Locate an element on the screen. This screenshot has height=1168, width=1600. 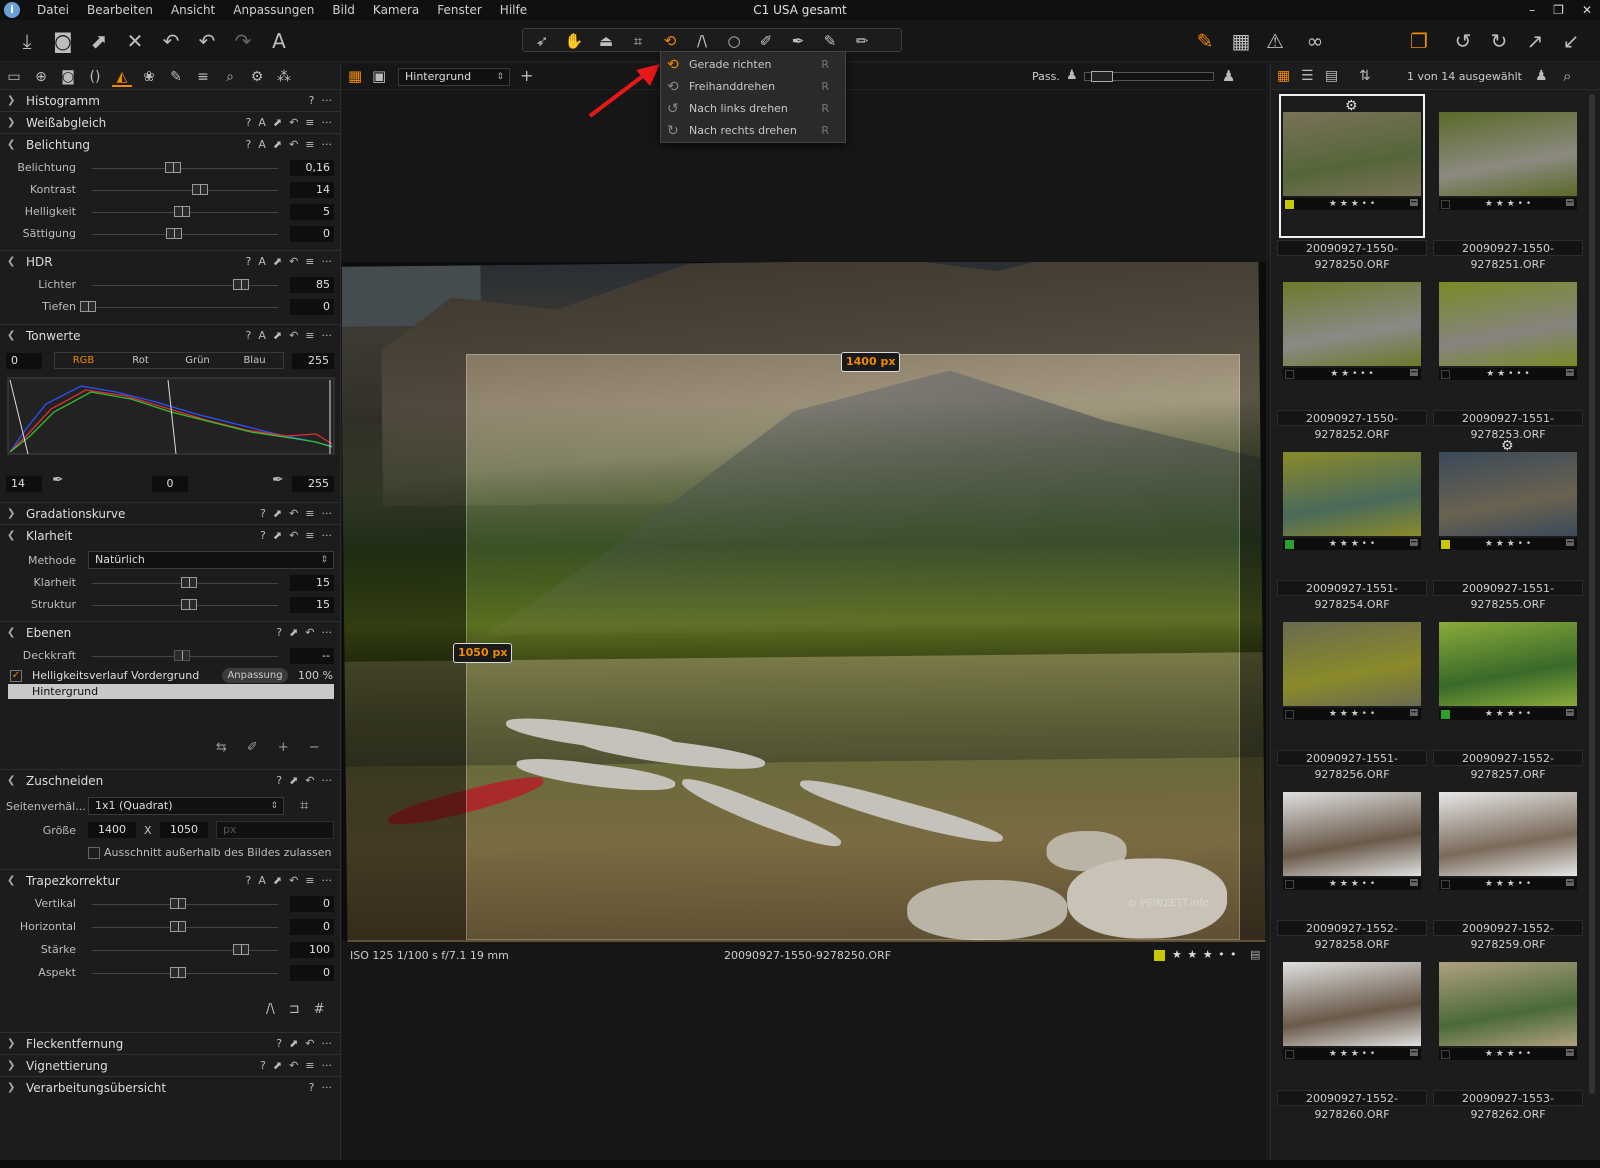
menu-fenster: Fenster is located at coordinates (459, 10).